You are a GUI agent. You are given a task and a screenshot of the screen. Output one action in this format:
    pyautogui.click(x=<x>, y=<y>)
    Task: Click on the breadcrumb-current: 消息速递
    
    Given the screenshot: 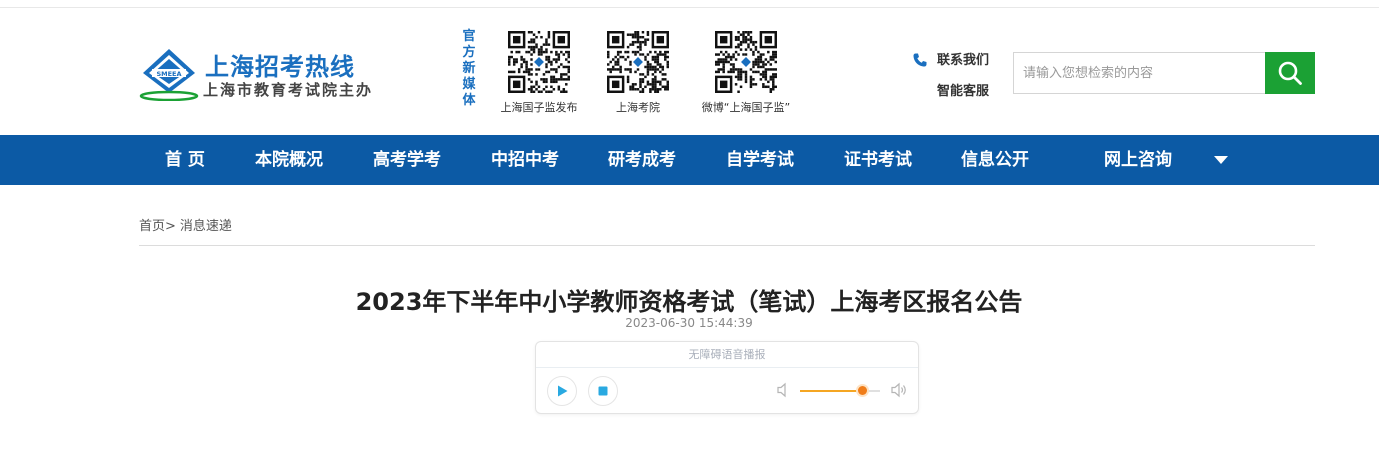 What is the action you would take?
    pyautogui.click(x=206, y=226)
    